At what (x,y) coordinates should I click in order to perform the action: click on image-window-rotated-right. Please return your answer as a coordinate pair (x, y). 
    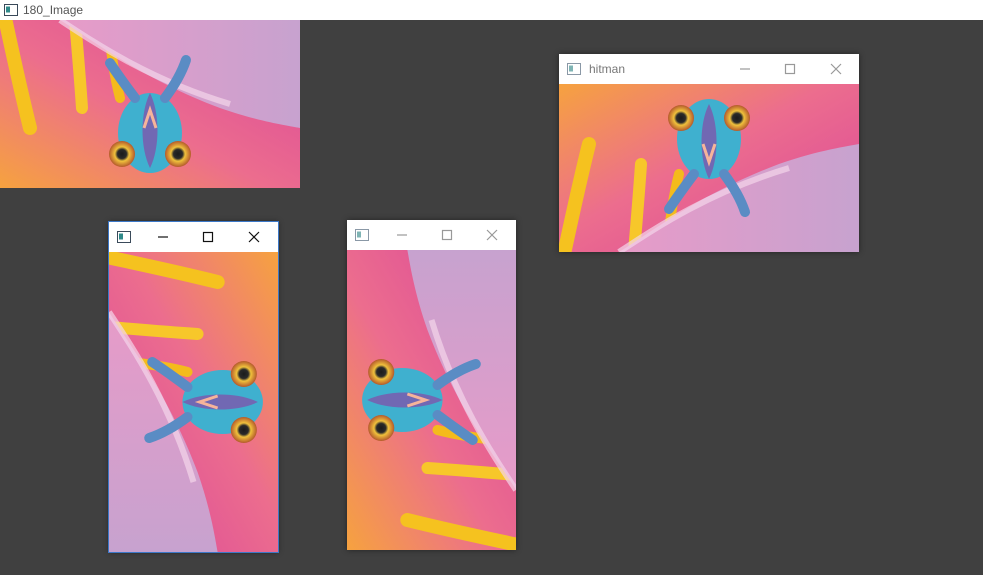
    Looking at the image, I should click on (431, 385).